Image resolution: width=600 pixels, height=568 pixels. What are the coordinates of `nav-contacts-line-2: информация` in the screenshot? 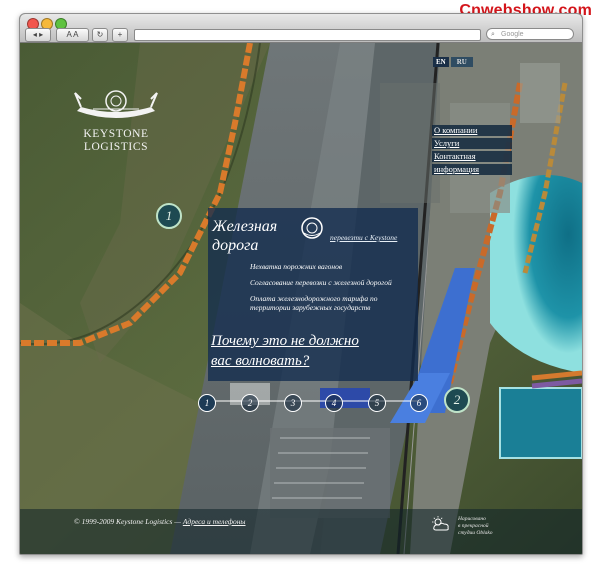 It's located at (472, 169).